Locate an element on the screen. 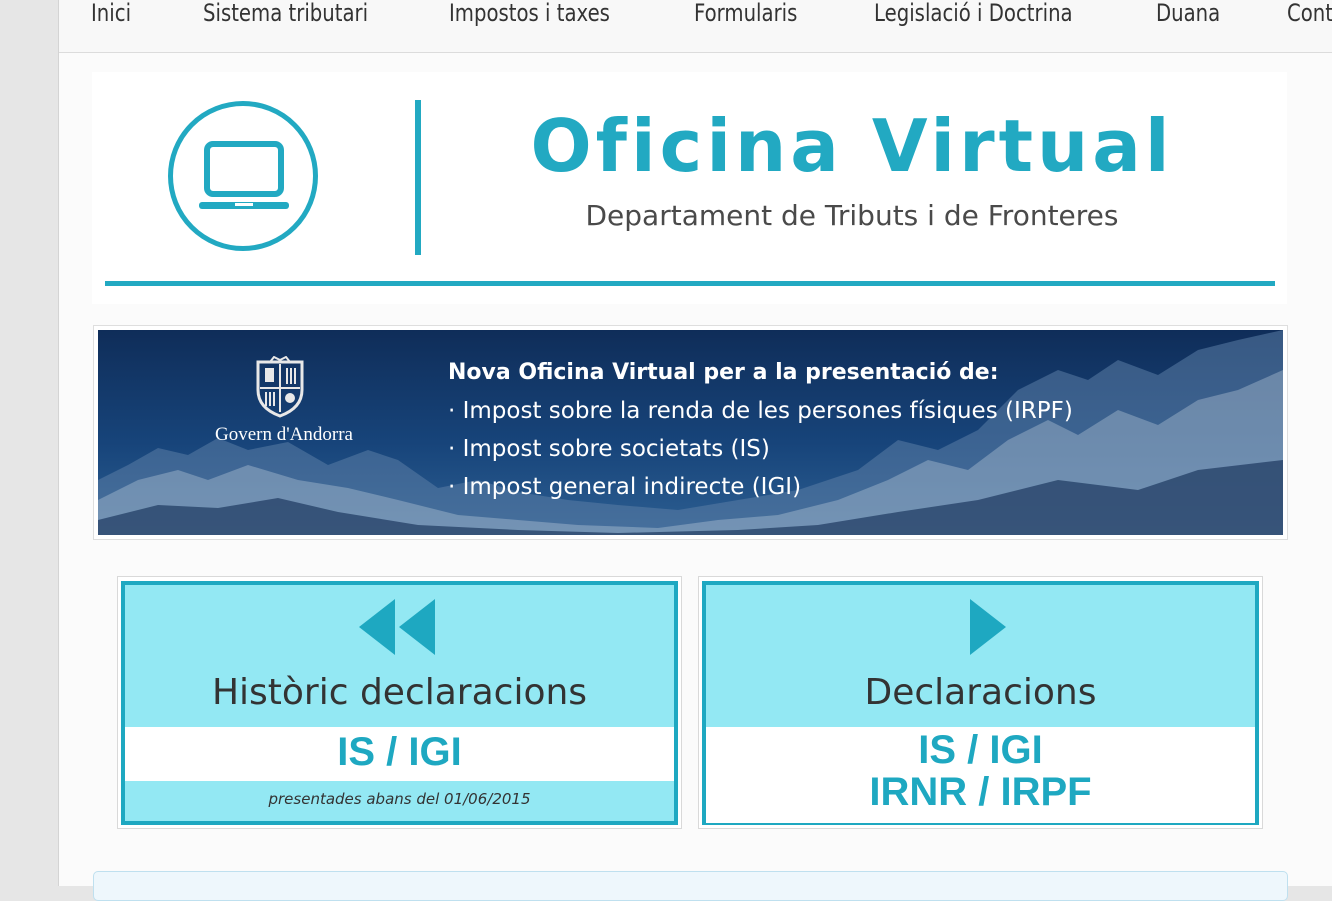  declarations-code-line1: IS / IGI is located at coordinates (980, 750).